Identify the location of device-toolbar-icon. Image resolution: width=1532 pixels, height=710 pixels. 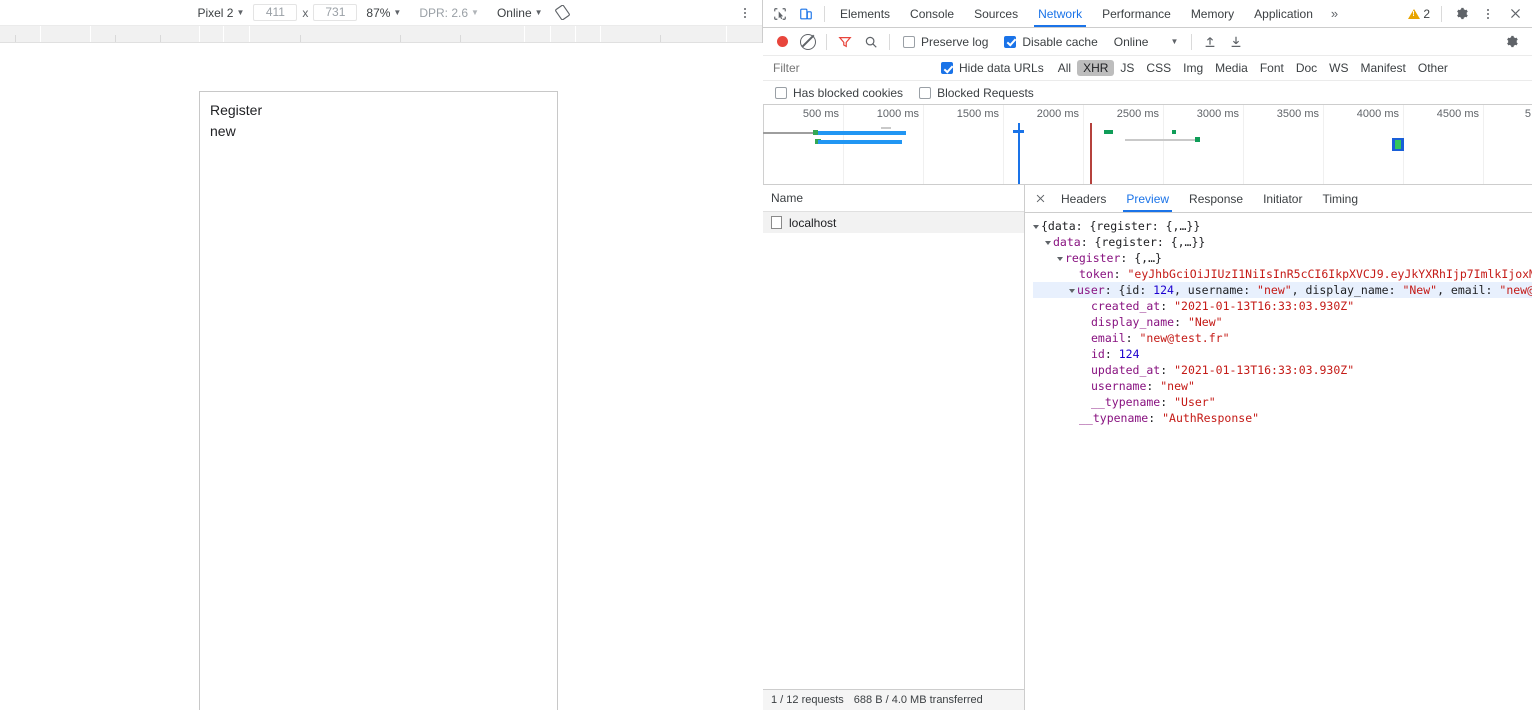
(806, 14).